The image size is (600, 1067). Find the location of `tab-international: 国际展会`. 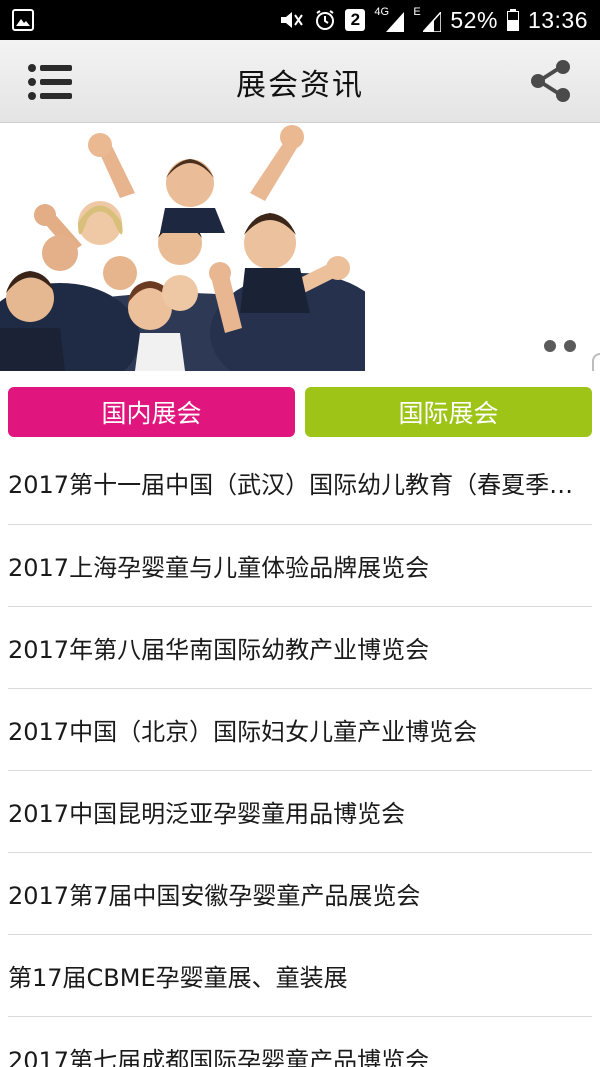

tab-international: 国际展会 is located at coordinates (448, 412).